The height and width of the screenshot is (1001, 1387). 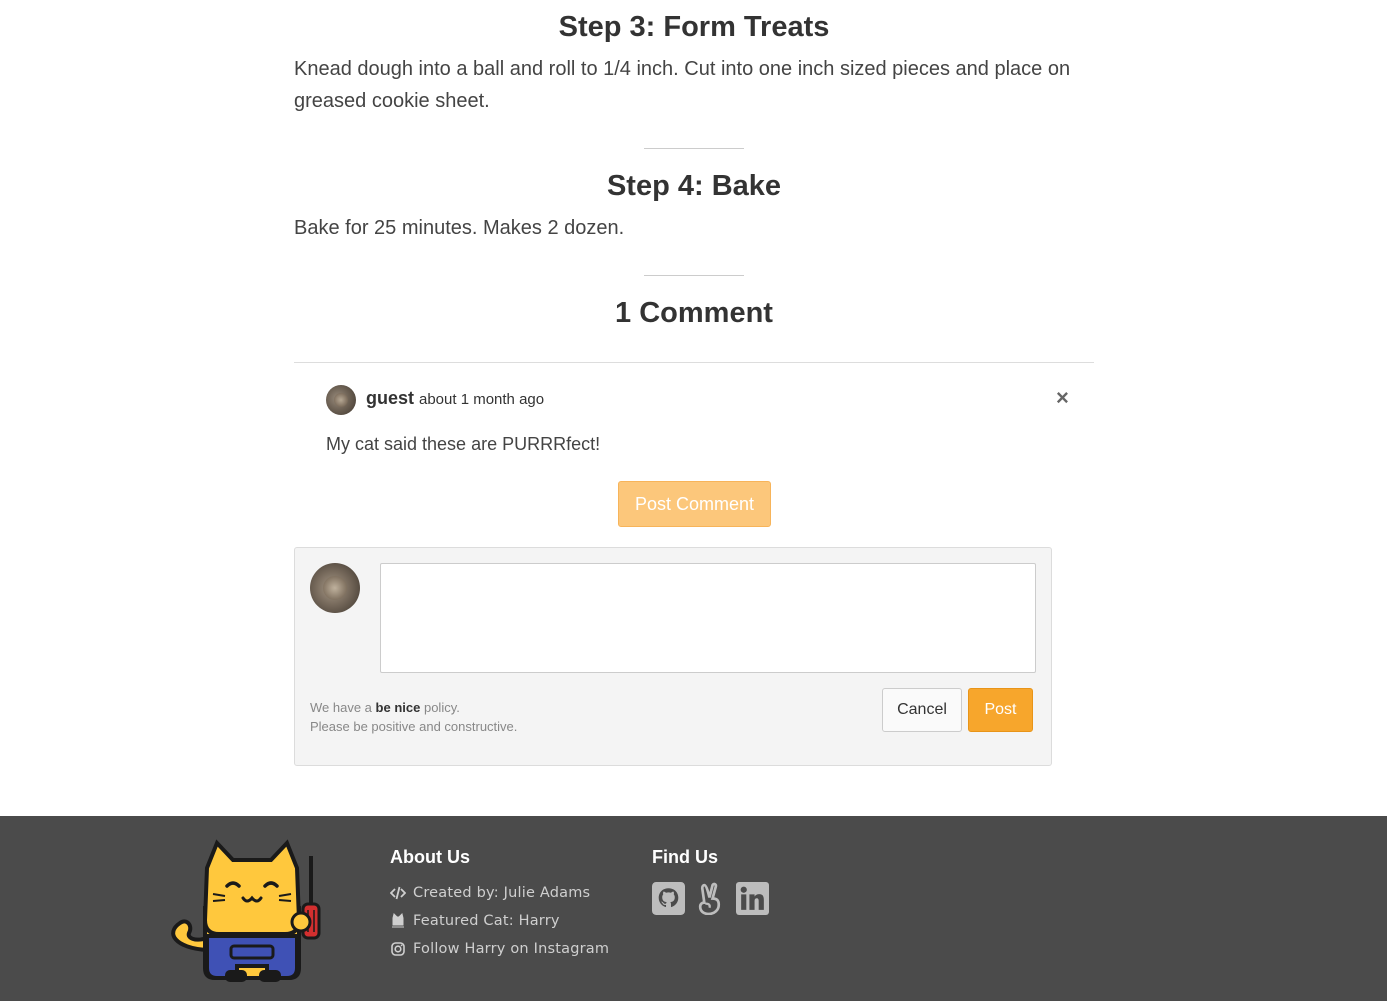 I want to click on cat-mascot-logo, so click(x=246, y=910).